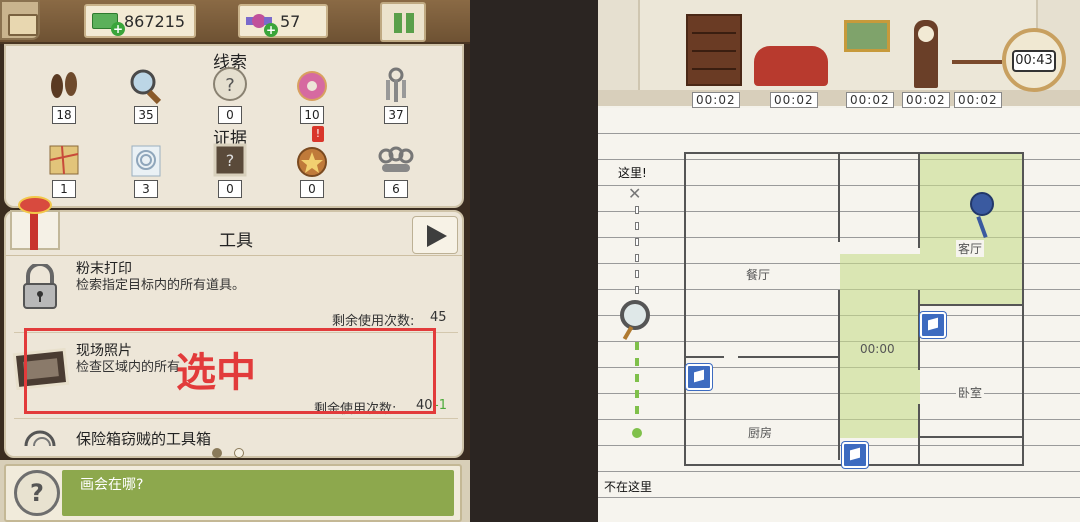  I want to click on evidence-item-photo: ? 0, so click(230, 175).